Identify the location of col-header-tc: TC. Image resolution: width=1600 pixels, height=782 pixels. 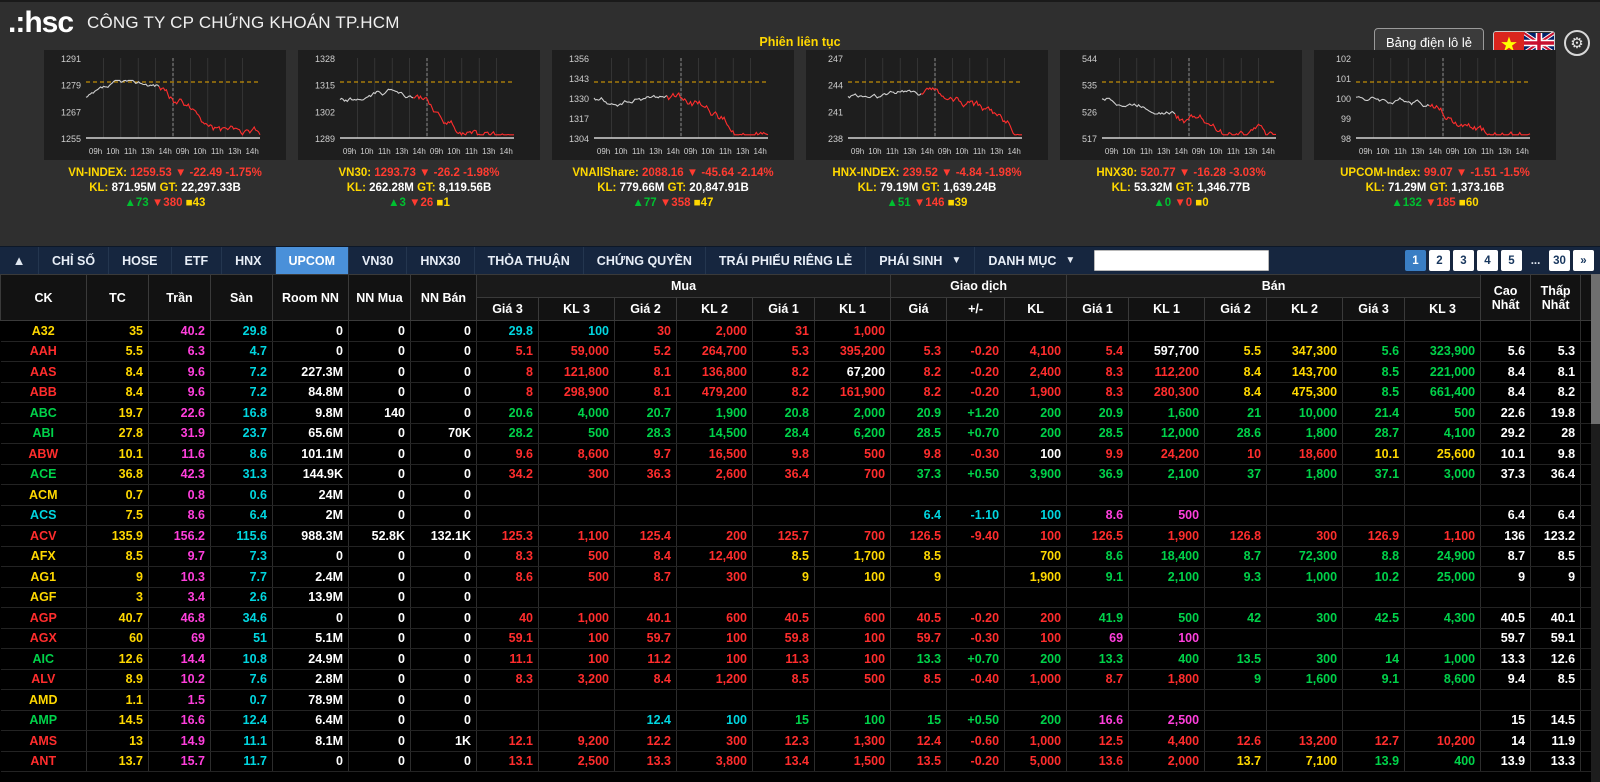
(117, 297).